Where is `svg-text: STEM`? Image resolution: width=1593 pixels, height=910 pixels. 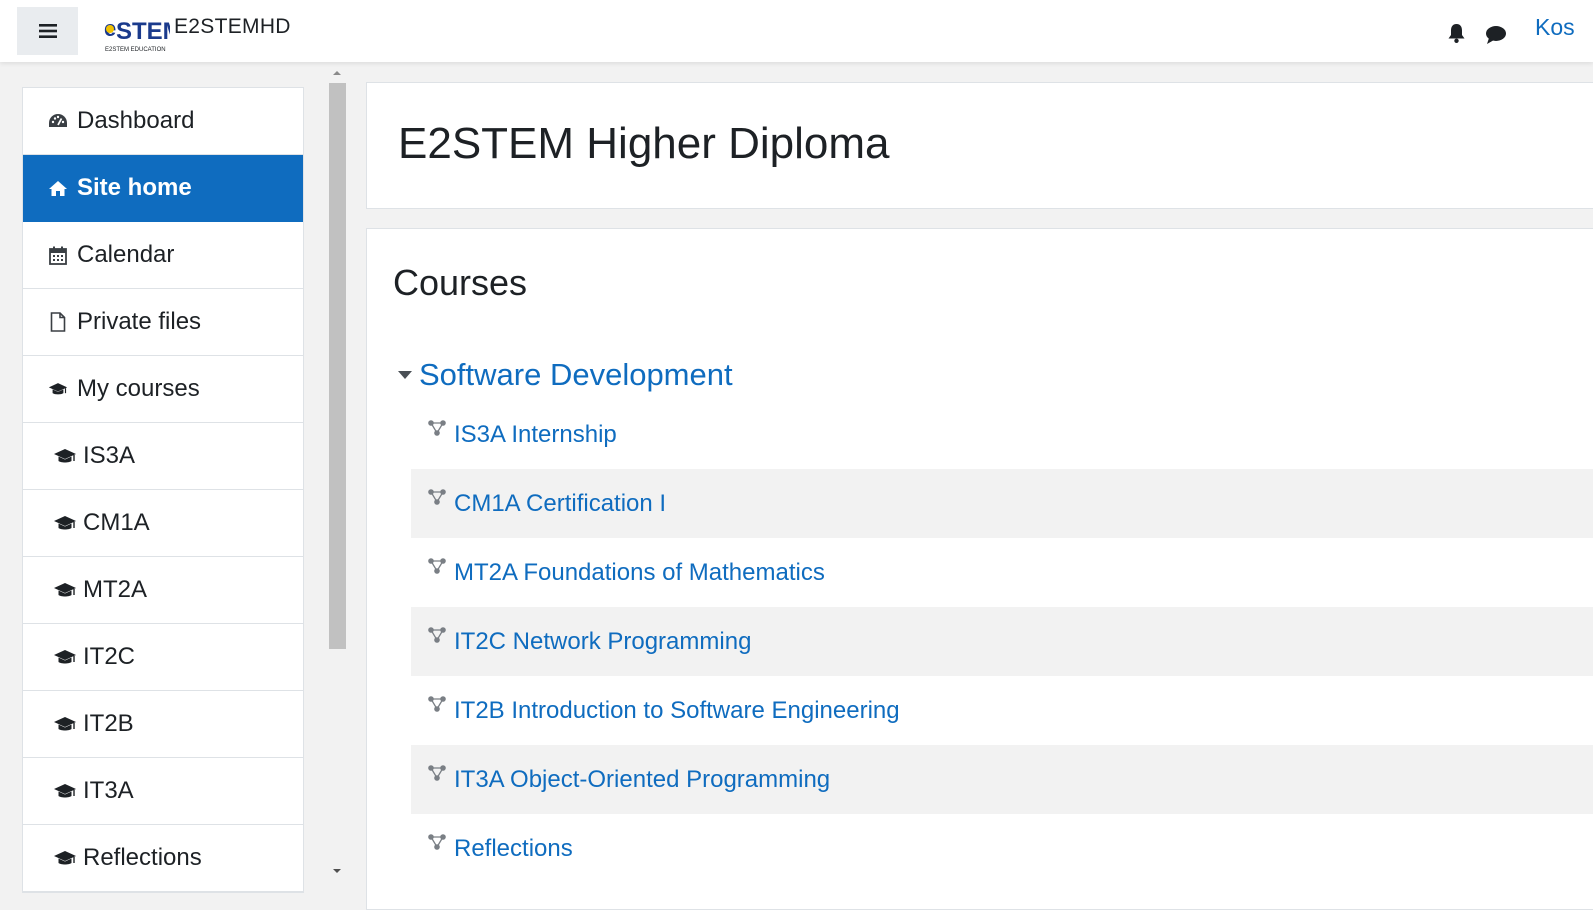
svg-text: STEM is located at coordinates (143, 31).